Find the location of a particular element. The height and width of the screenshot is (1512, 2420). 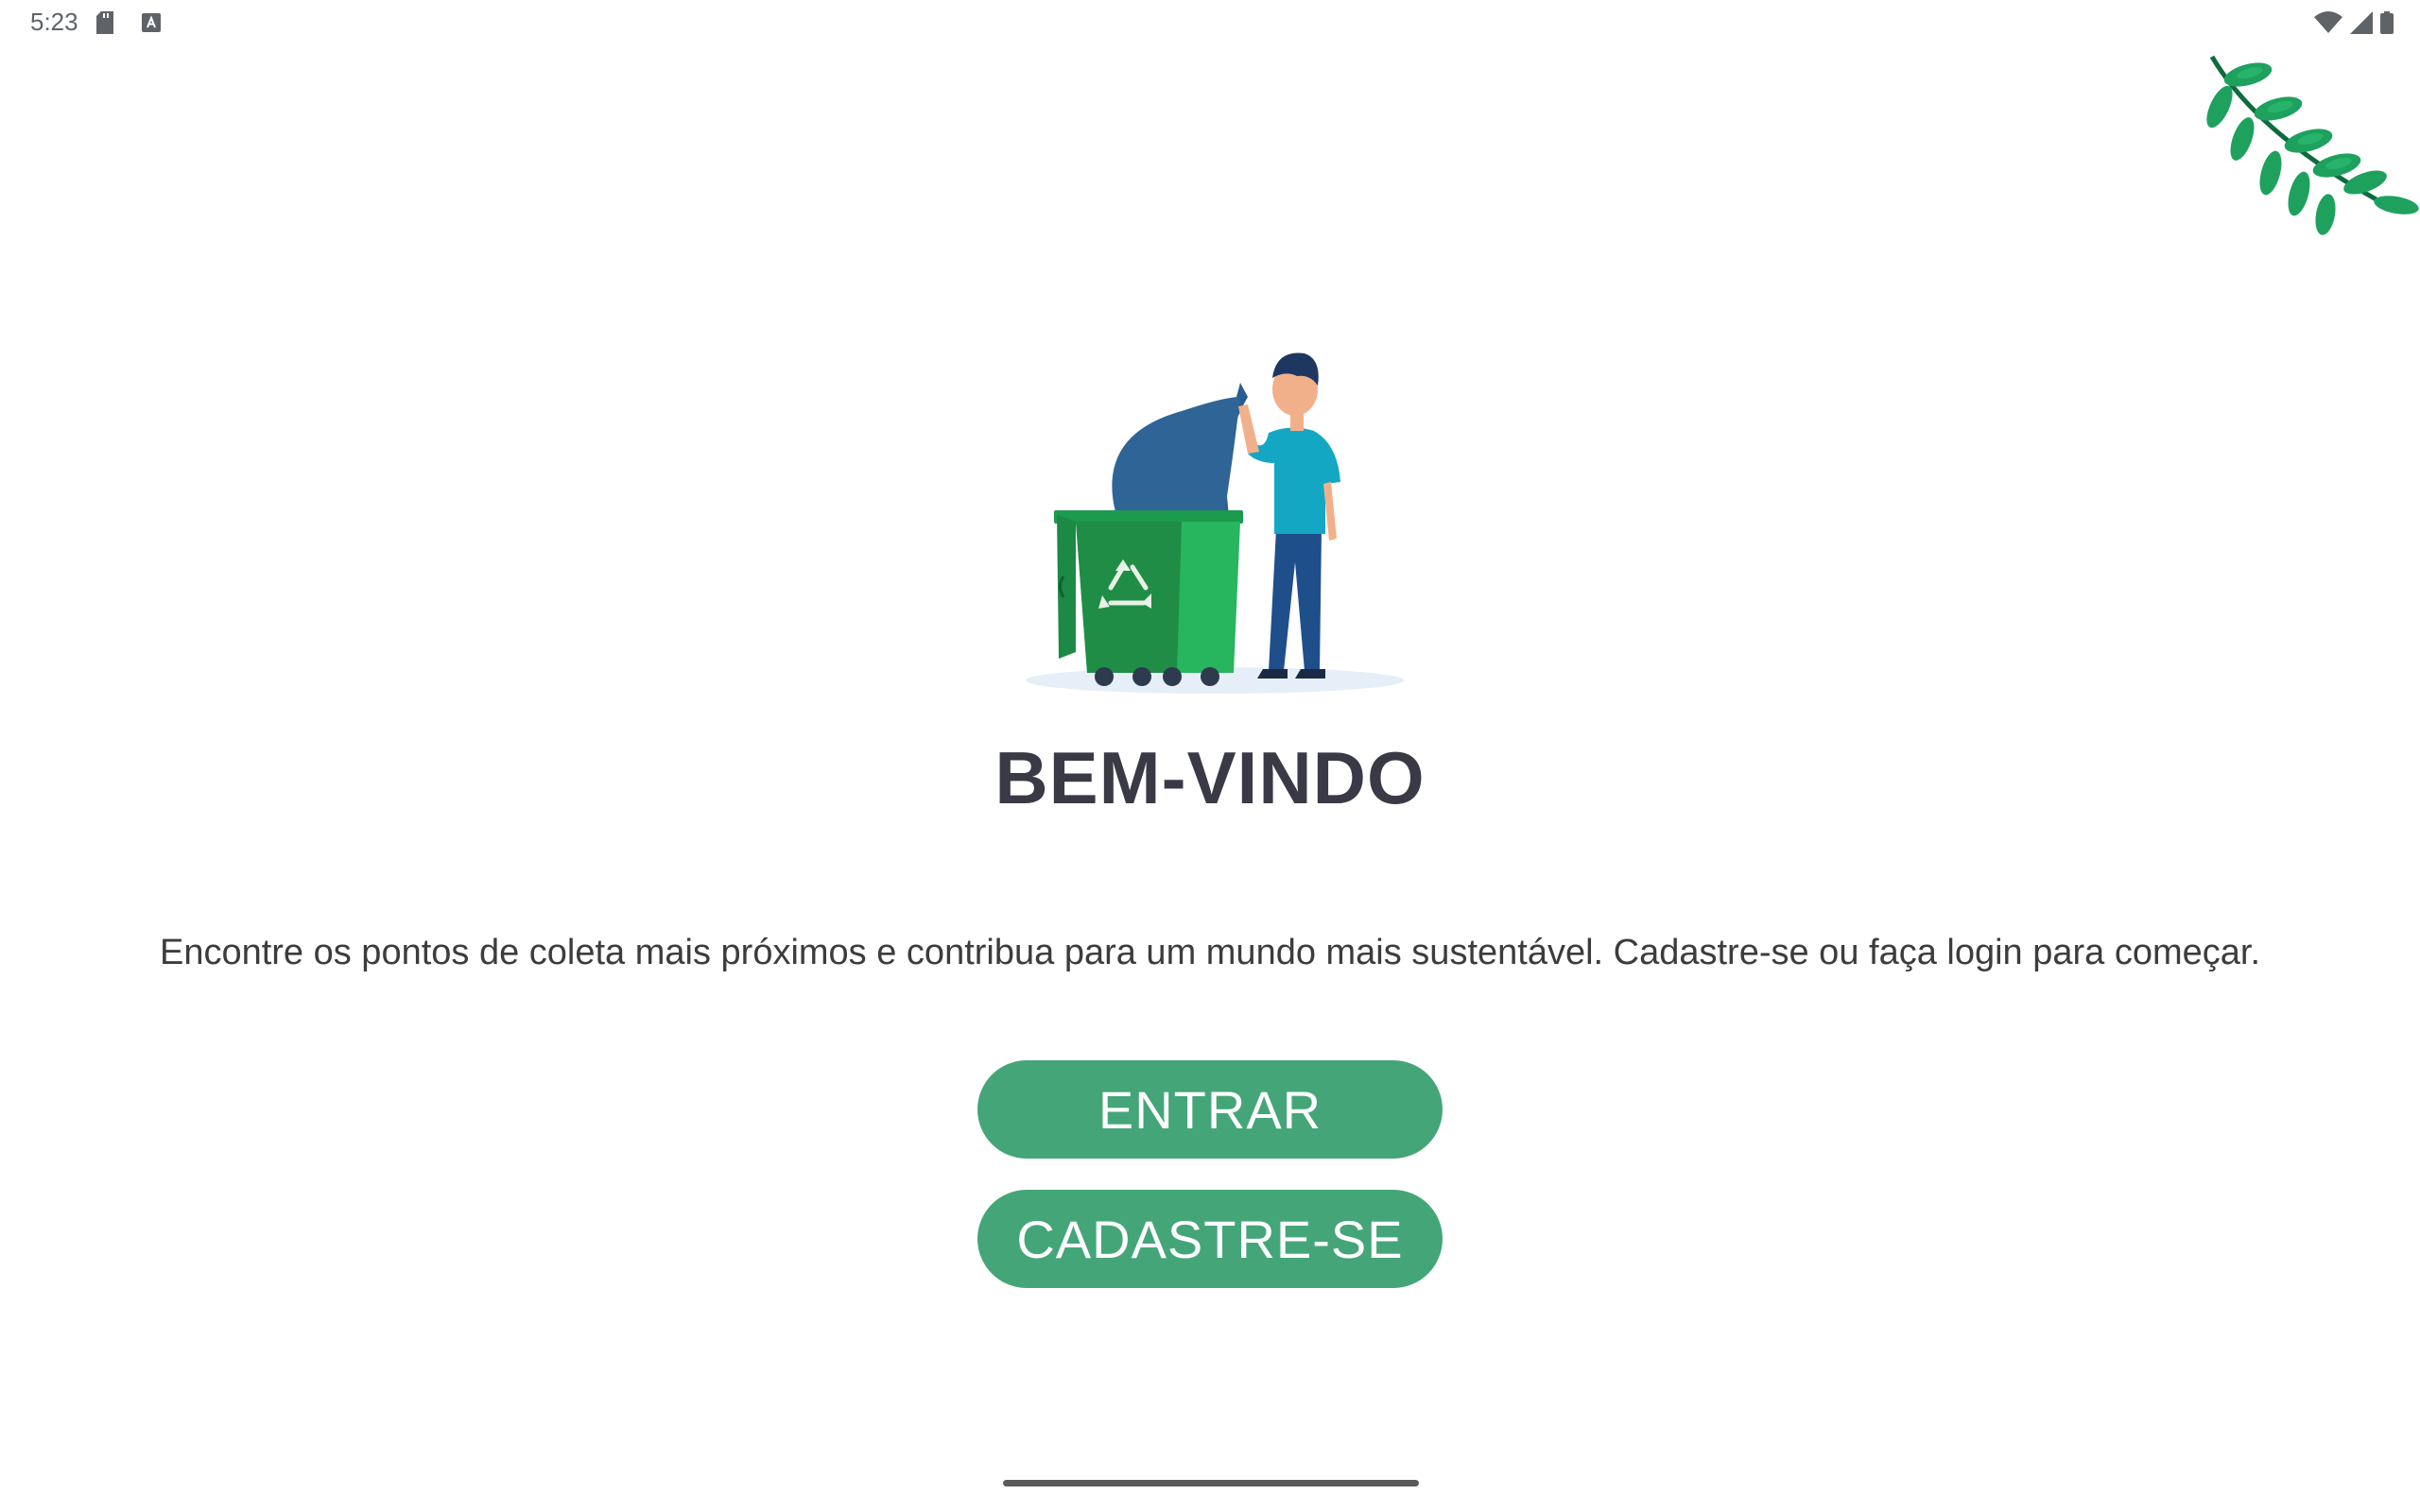

status-time: 5:23 is located at coordinates (54, 22).